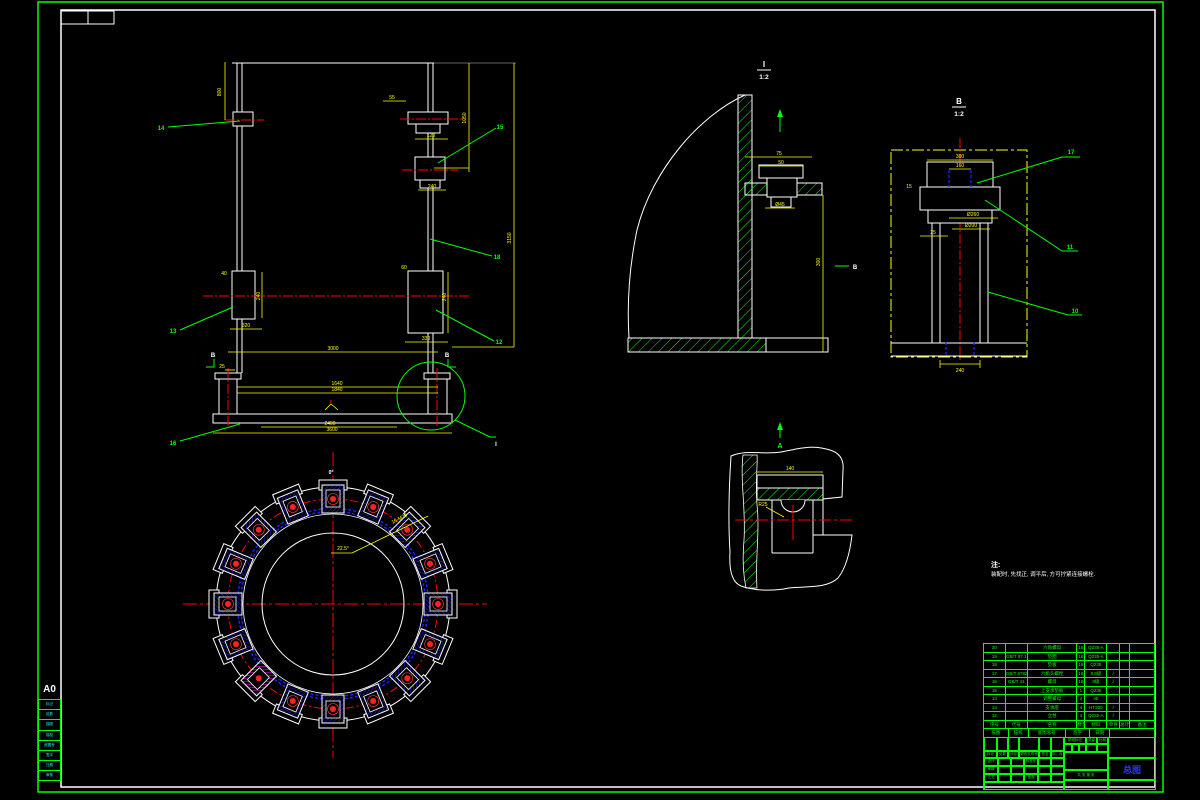  I want to click on bom-cell-no: 12, so click(995, 716).